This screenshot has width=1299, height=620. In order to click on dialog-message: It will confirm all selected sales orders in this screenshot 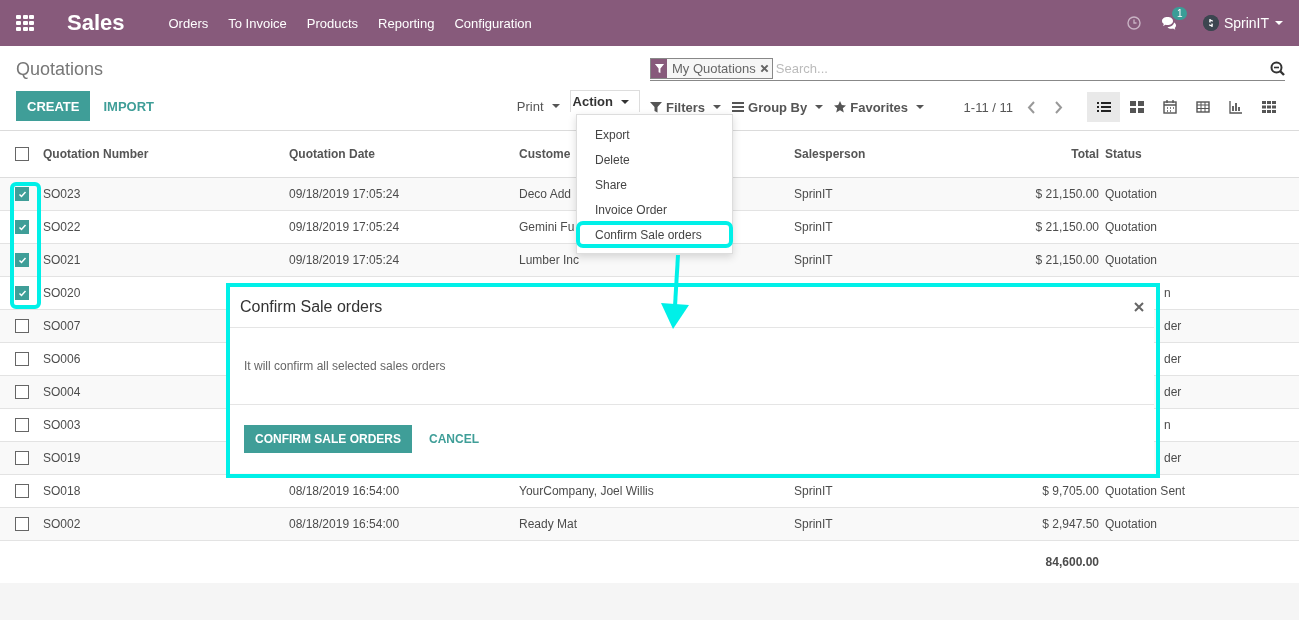, I will do `click(345, 366)`.